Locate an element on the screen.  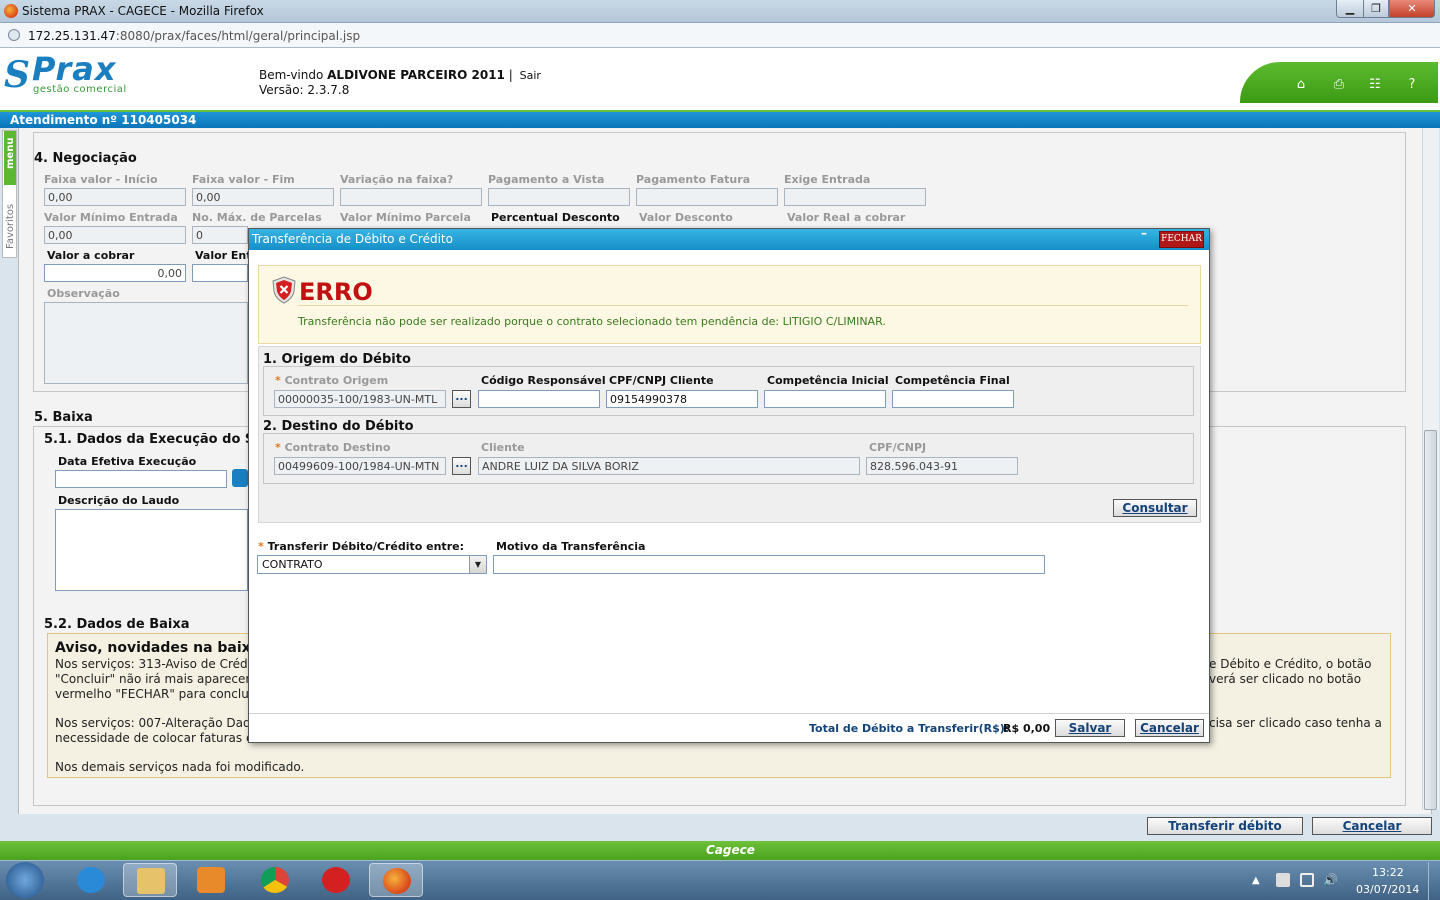
exige-entrada-field is located at coordinates (855, 197).